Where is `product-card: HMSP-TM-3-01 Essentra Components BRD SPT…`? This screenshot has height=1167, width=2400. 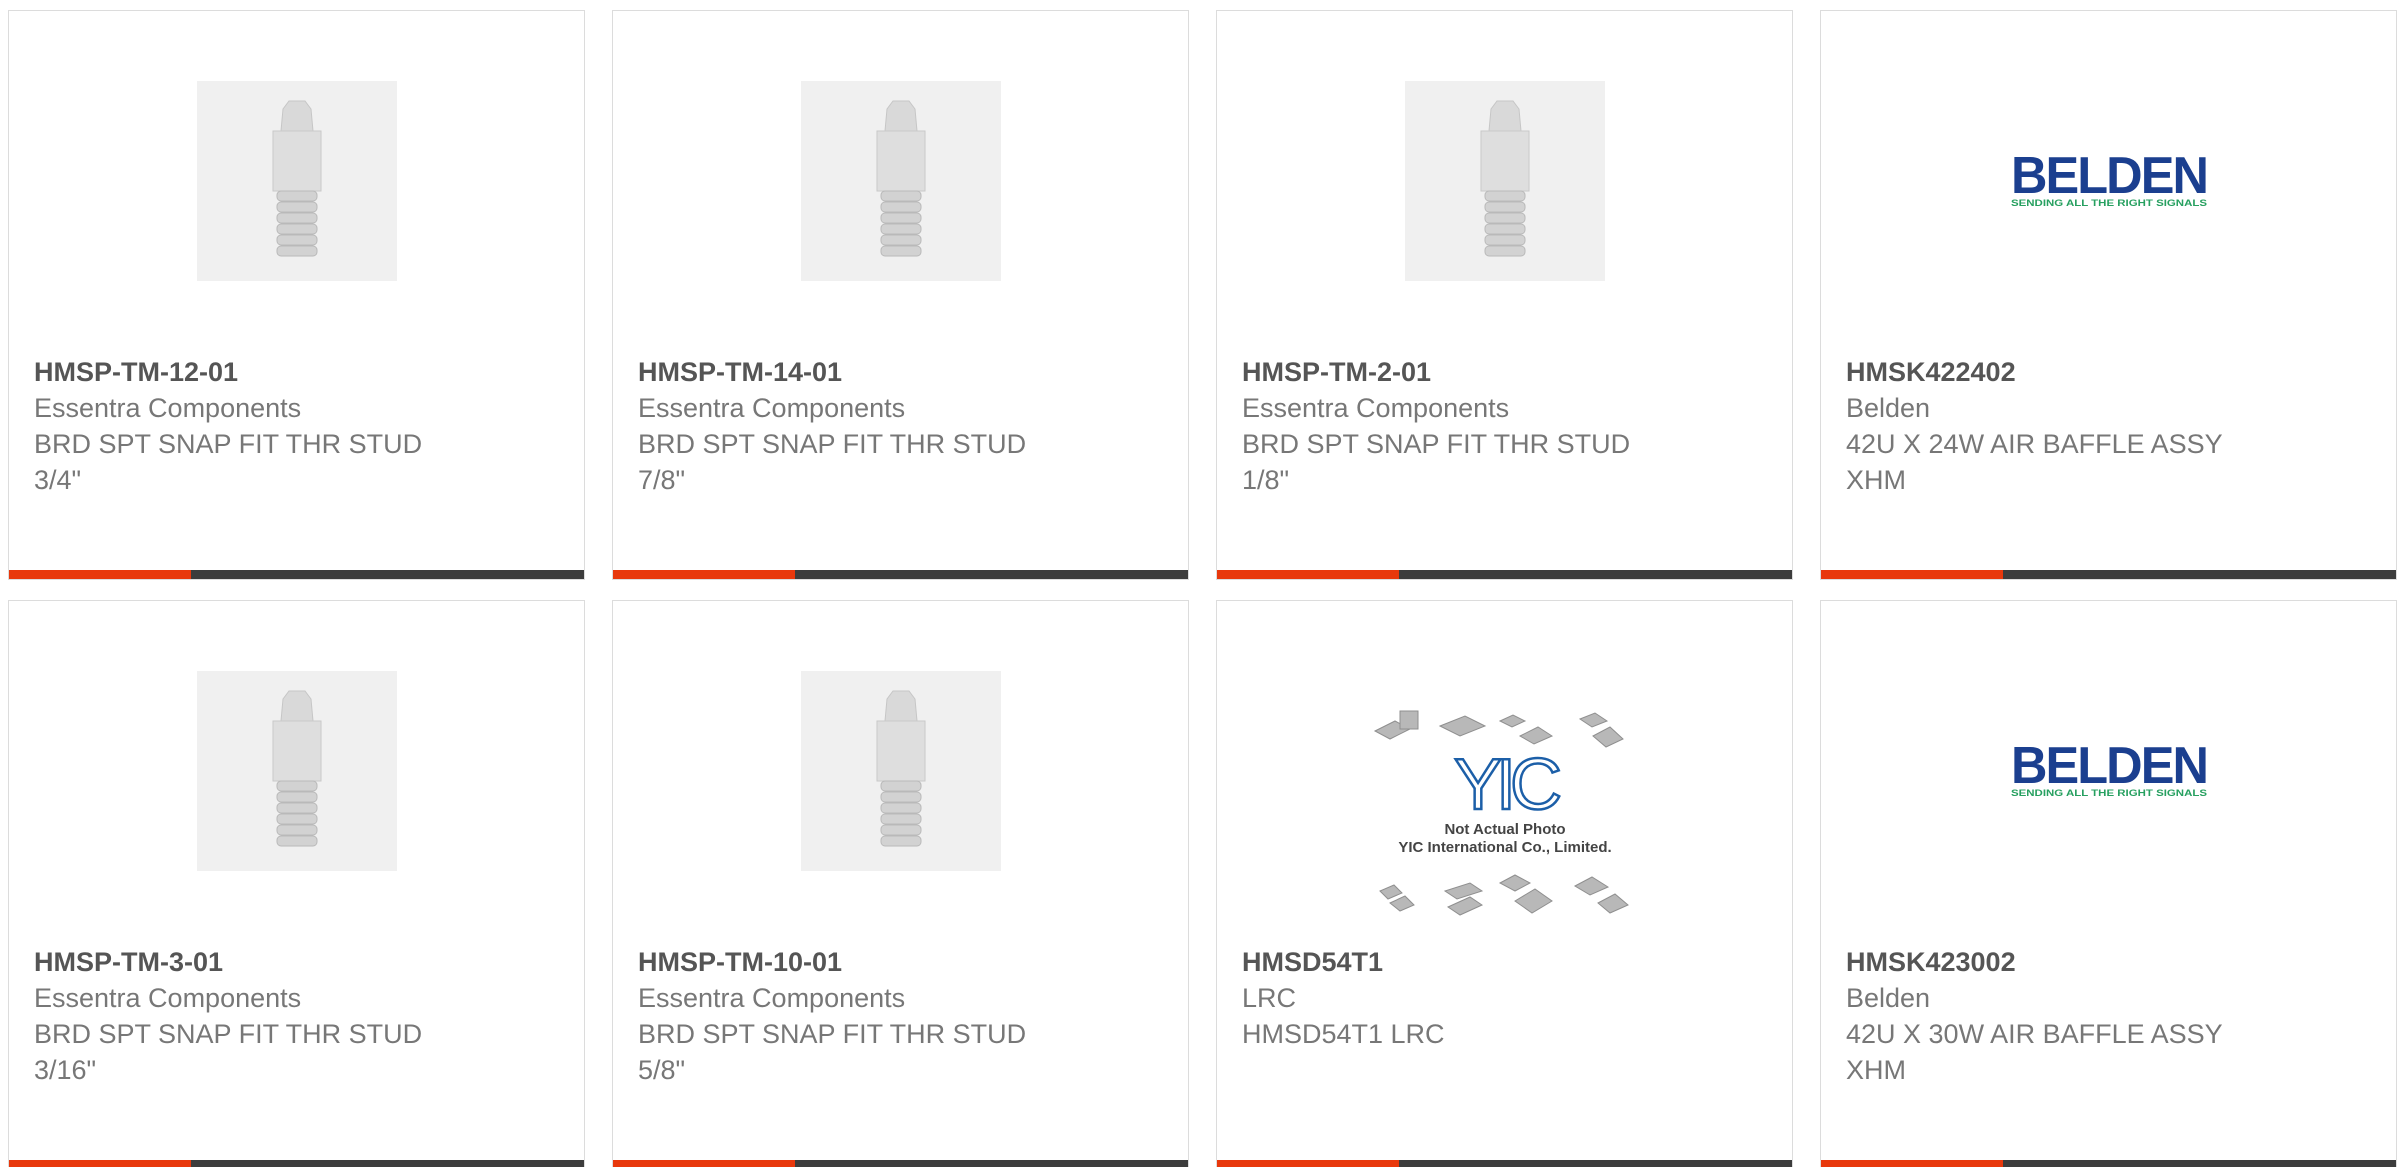 product-card: HMSP-TM-3-01 Essentra Components BRD SPT… is located at coordinates (296, 883).